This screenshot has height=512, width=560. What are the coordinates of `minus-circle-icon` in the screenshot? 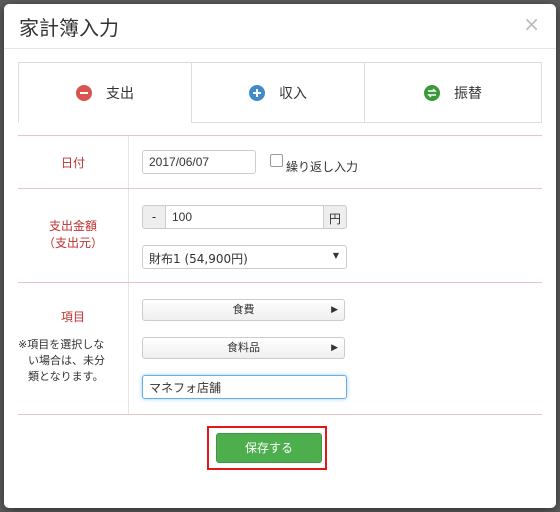 It's located at (84, 92).